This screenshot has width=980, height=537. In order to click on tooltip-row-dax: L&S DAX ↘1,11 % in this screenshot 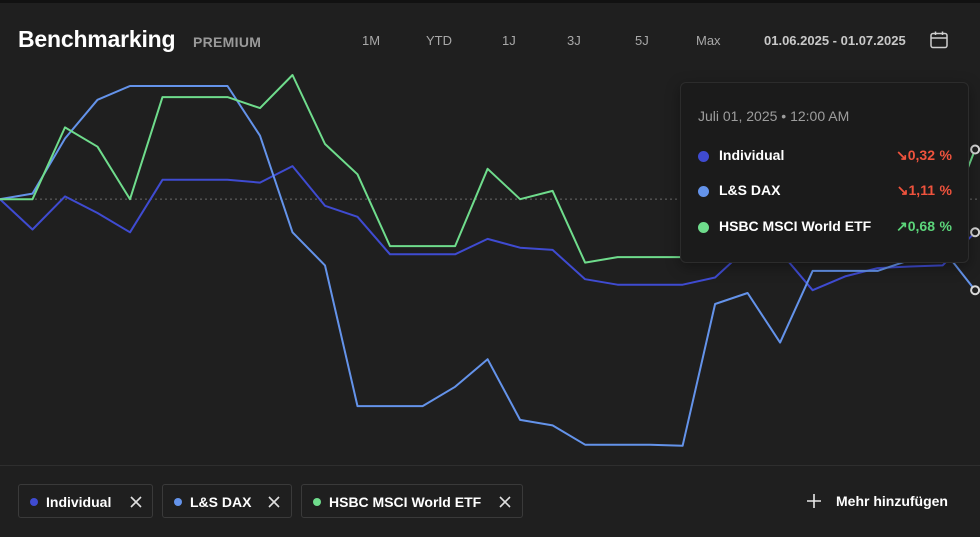, I will do `click(825, 191)`.